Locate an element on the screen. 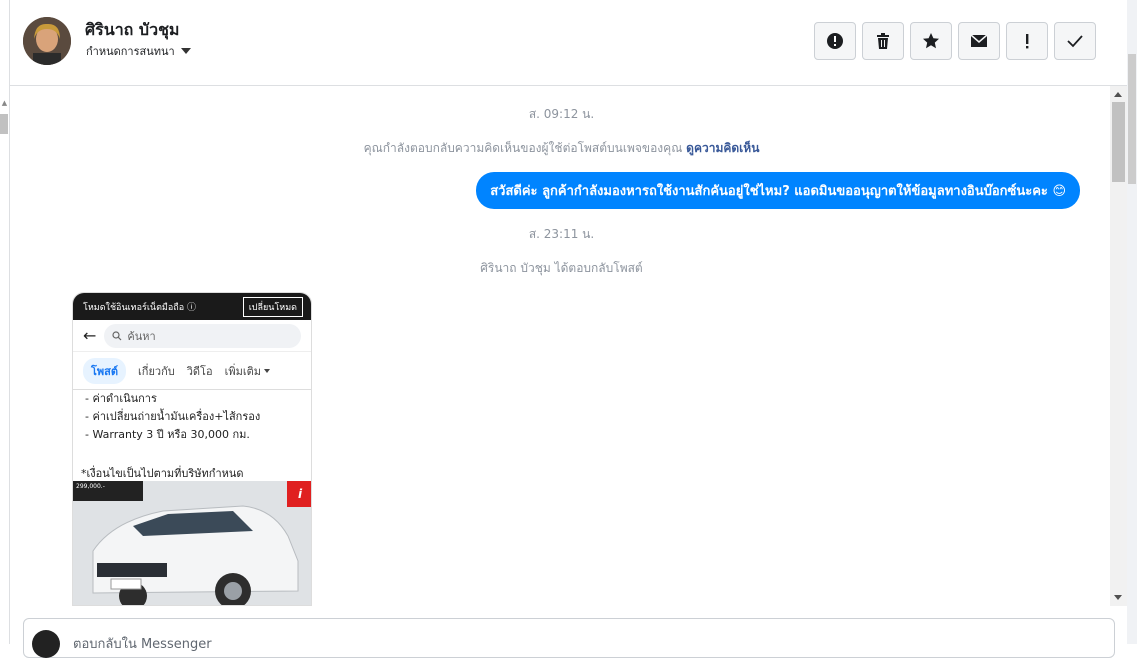  scroll-up-arrow: ▲ is located at coordinates (4, 103).